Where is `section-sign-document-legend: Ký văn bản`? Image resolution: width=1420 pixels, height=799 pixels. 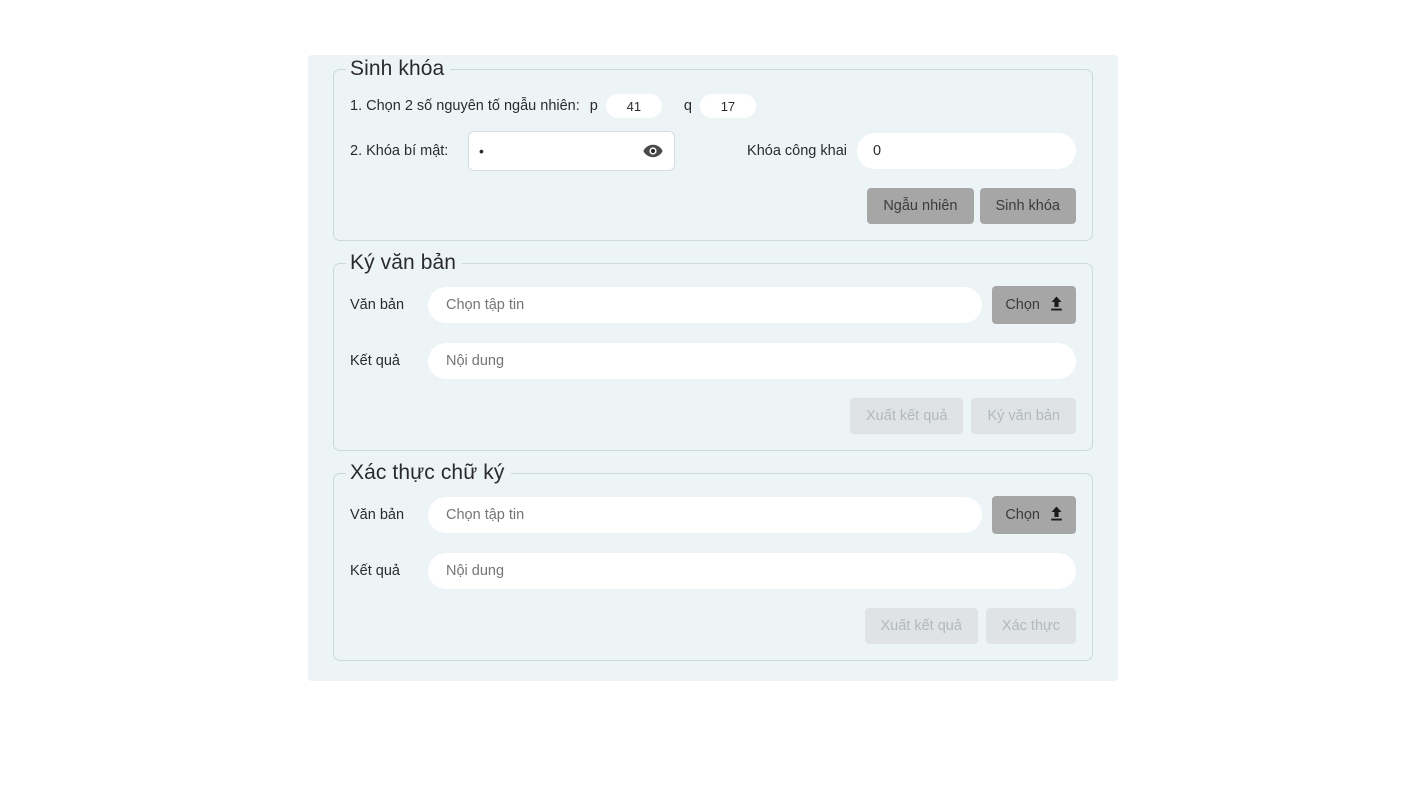
section-sign-document-legend: Ký văn bản is located at coordinates (404, 263).